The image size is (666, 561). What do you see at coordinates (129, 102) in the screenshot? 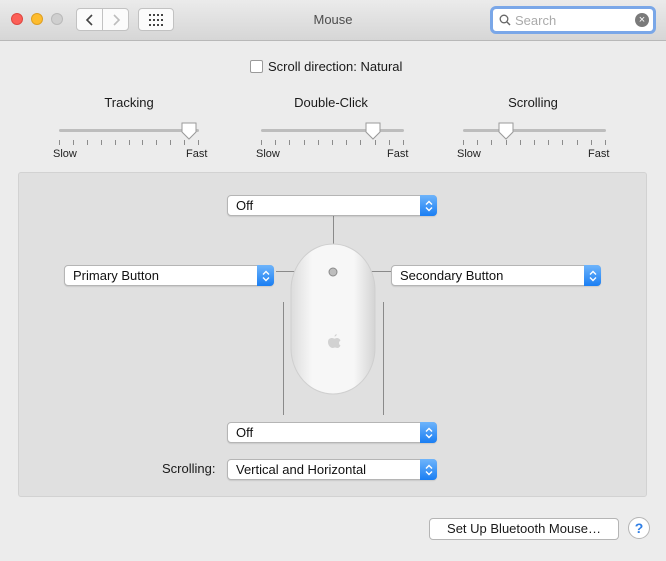
I see `tracking-title: Tracking` at bounding box center [129, 102].